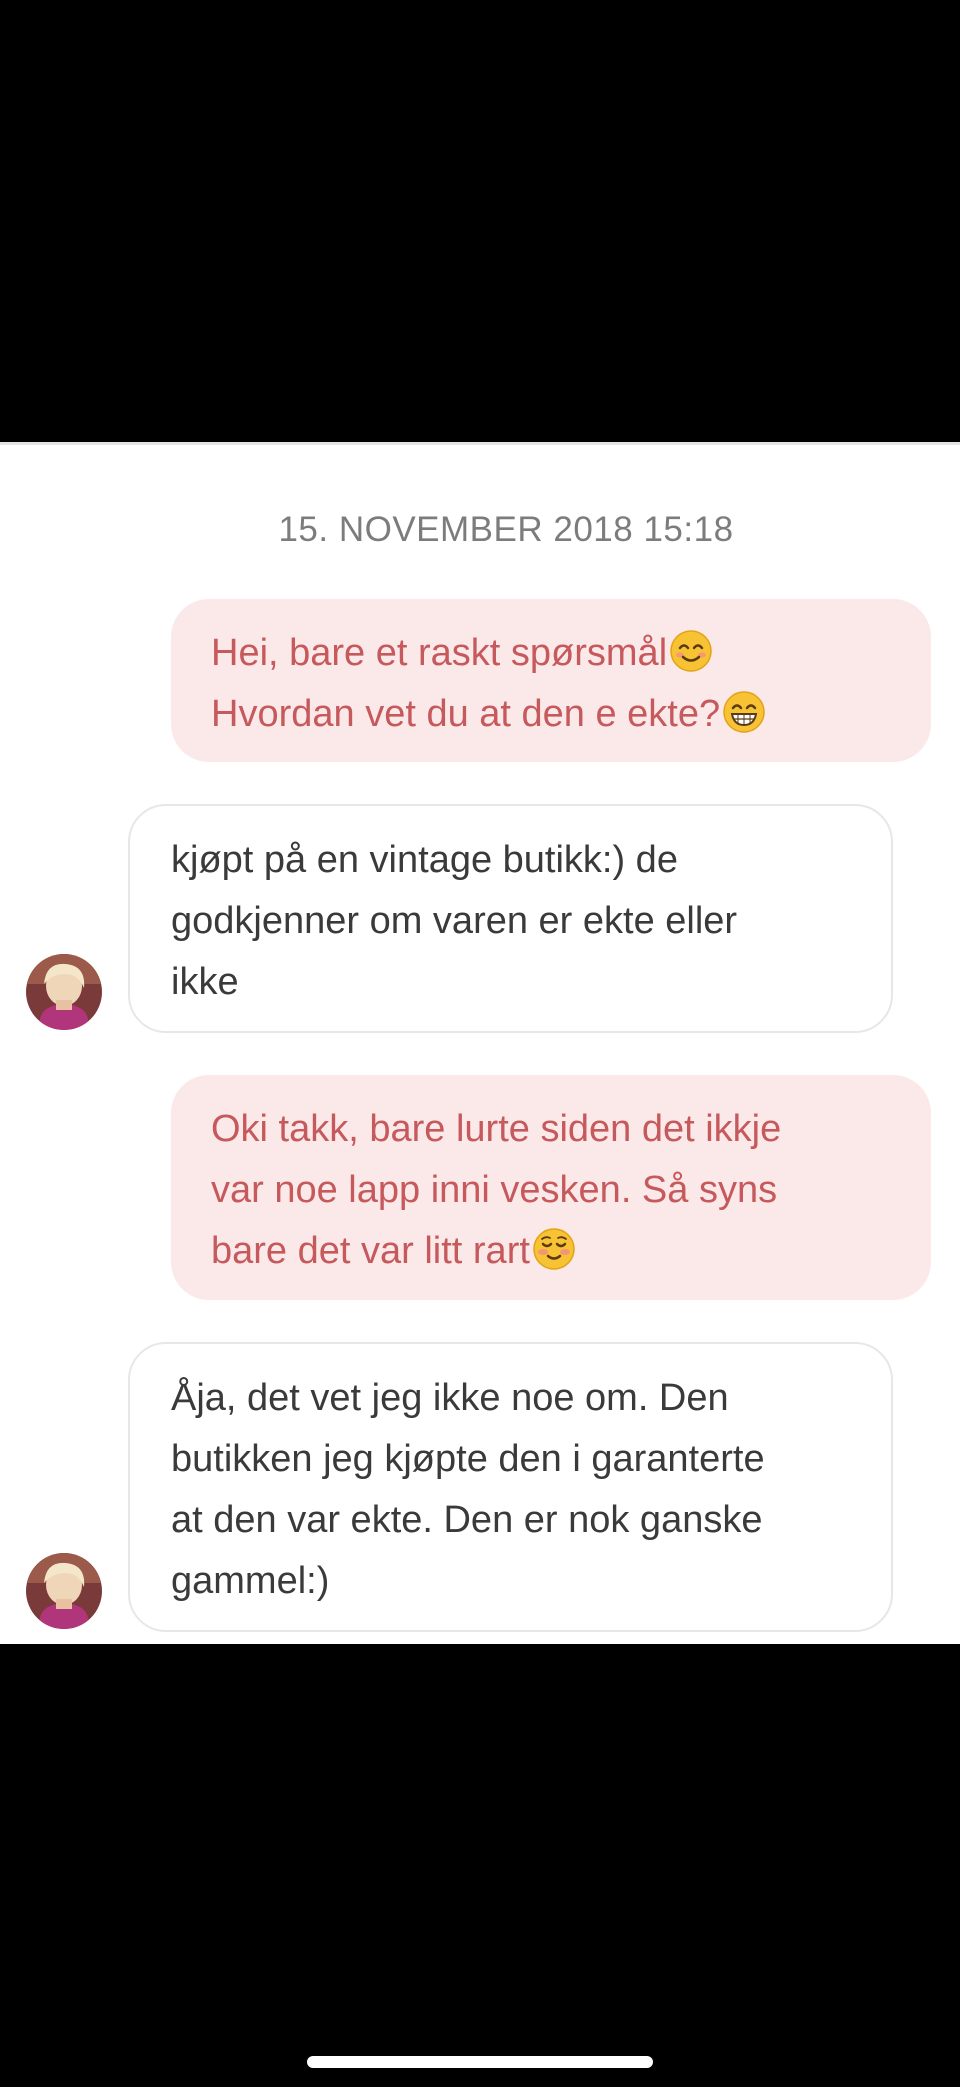  I want to click on message-line: Åja, det vet jeg ikke noe om. Den, so click(450, 1398).